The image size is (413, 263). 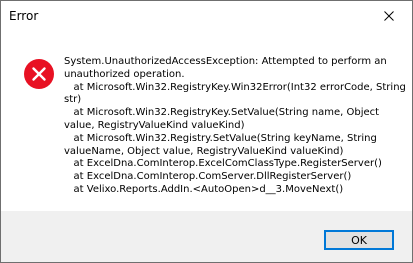 What do you see at coordinates (39, 74) in the screenshot?
I see `error-icon` at bounding box center [39, 74].